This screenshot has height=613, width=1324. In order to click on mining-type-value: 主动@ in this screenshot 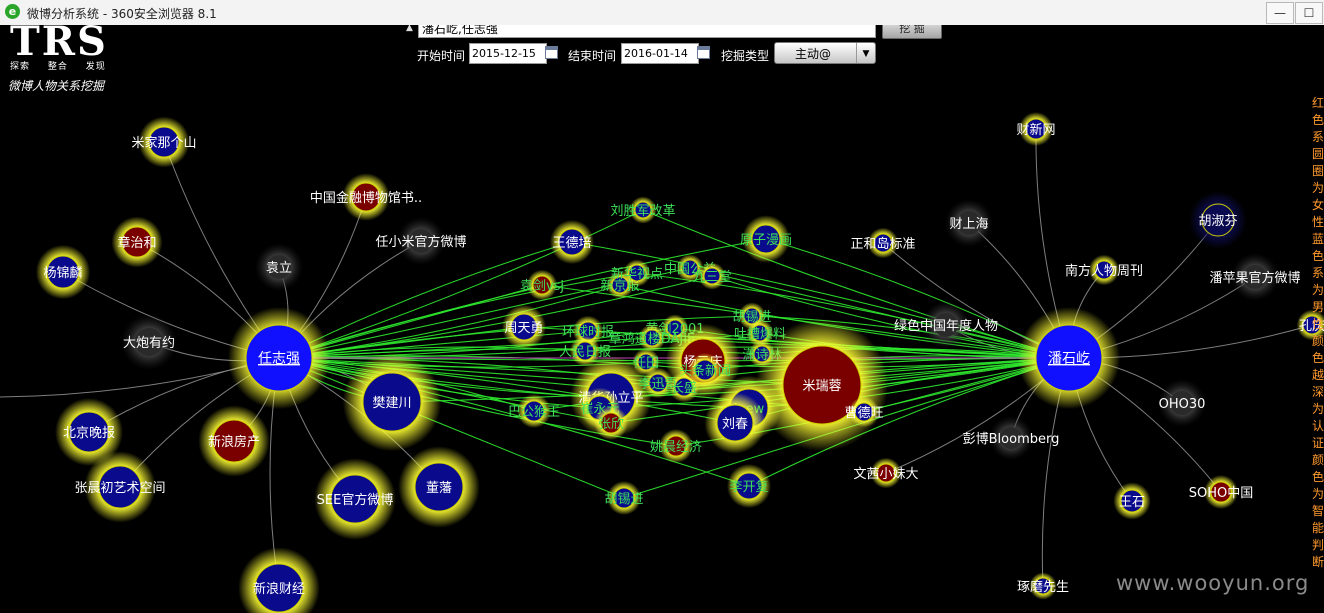, I will do `click(813, 54)`.